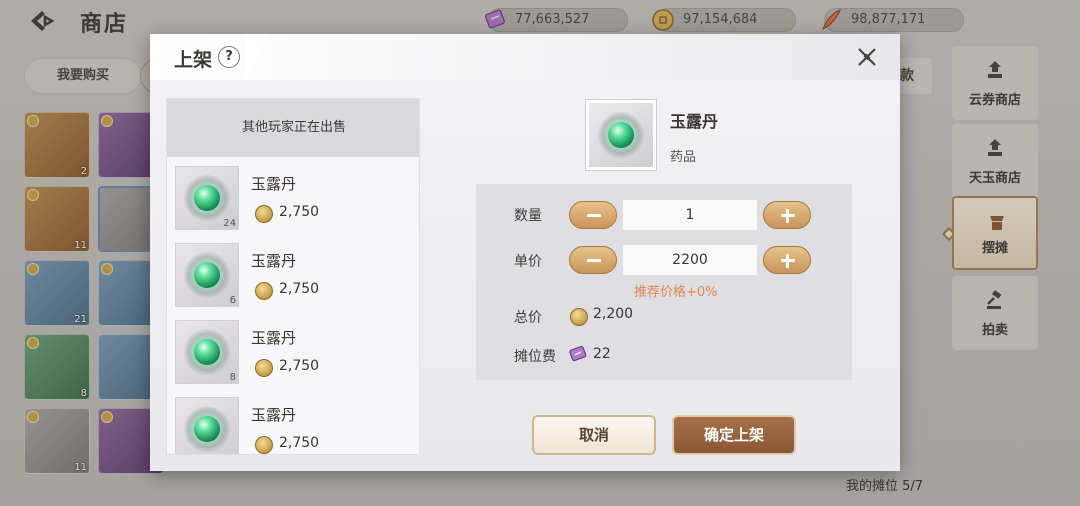 This screenshot has width=1080, height=506. Describe the element at coordinates (734, 435) in the screenshot. I see `confirm-listing-button: 确定上架` at that location.